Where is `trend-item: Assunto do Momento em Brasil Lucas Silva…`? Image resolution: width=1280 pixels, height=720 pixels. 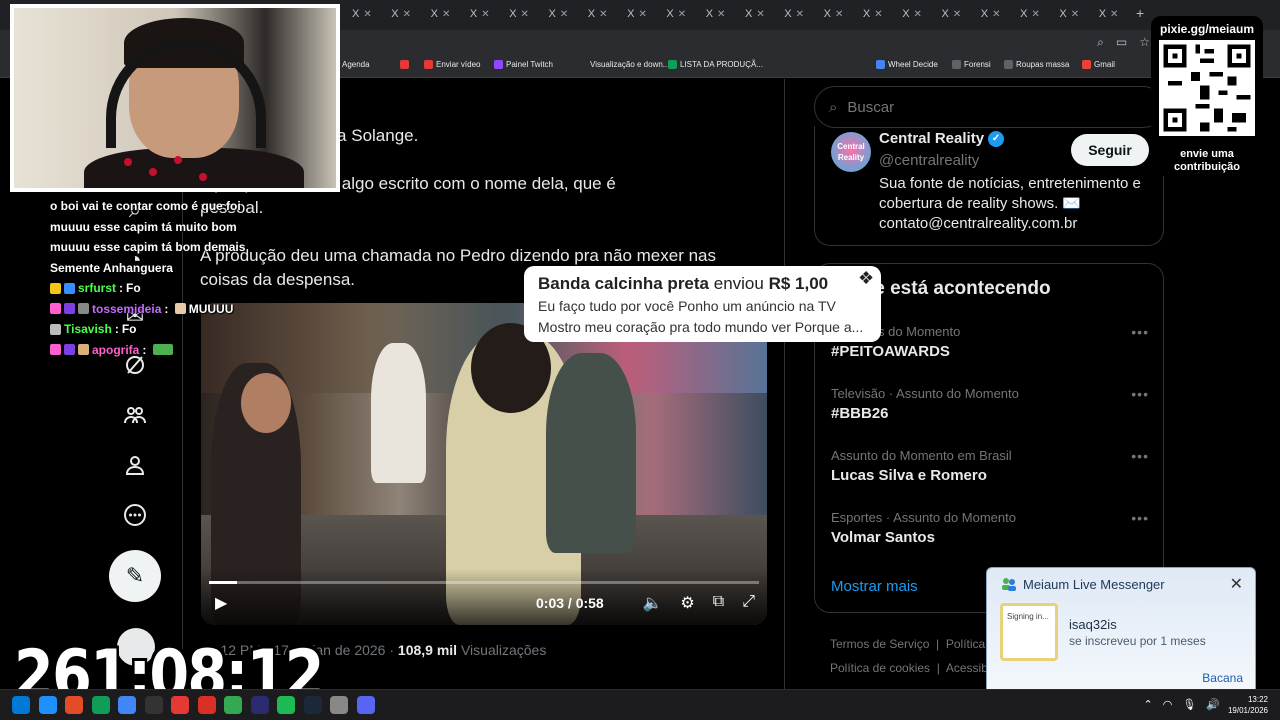 trend-item: Assunto do Momento em Brasil Lucas Silva… is located at coordinates (990, 466).